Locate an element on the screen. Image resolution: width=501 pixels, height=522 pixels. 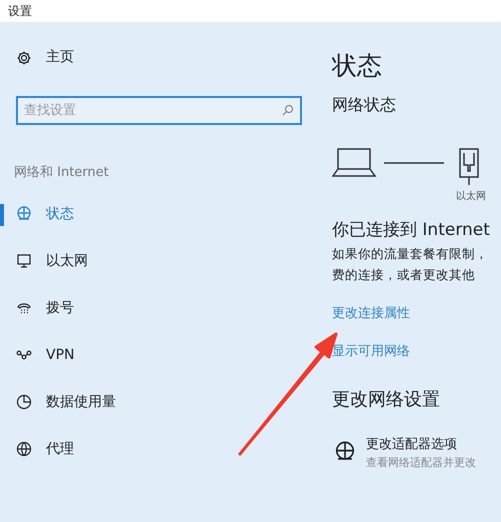
connection-status: 你已连接到 Internet is located at coordinates (411, 230).